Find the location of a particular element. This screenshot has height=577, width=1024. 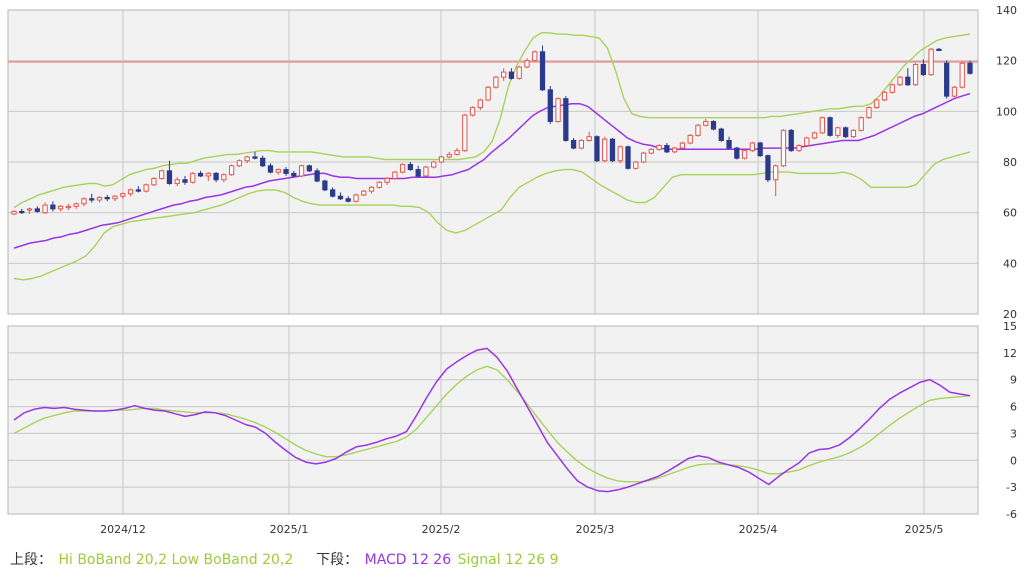

upper-y-tick-label: 120 is located at coordinates (1006, 61).